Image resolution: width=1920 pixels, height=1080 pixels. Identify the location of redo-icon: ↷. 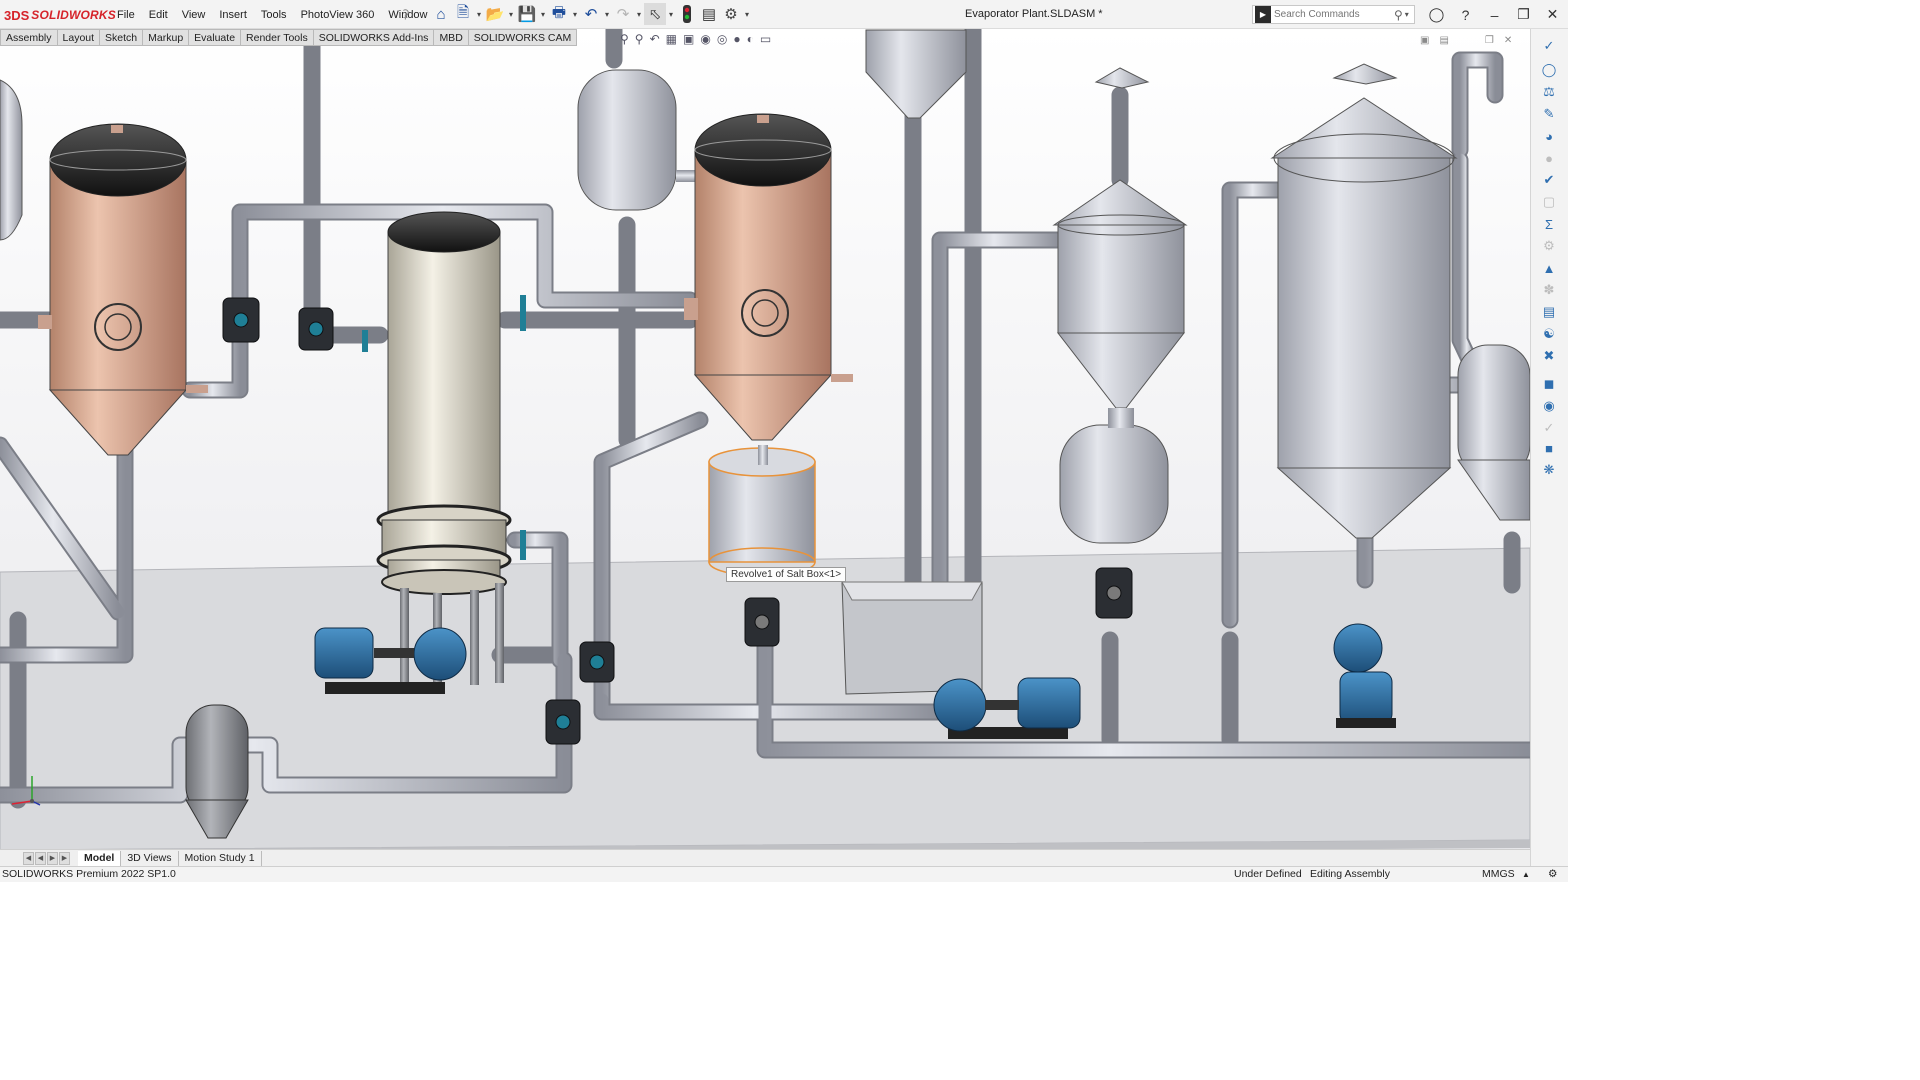
(623, 14).